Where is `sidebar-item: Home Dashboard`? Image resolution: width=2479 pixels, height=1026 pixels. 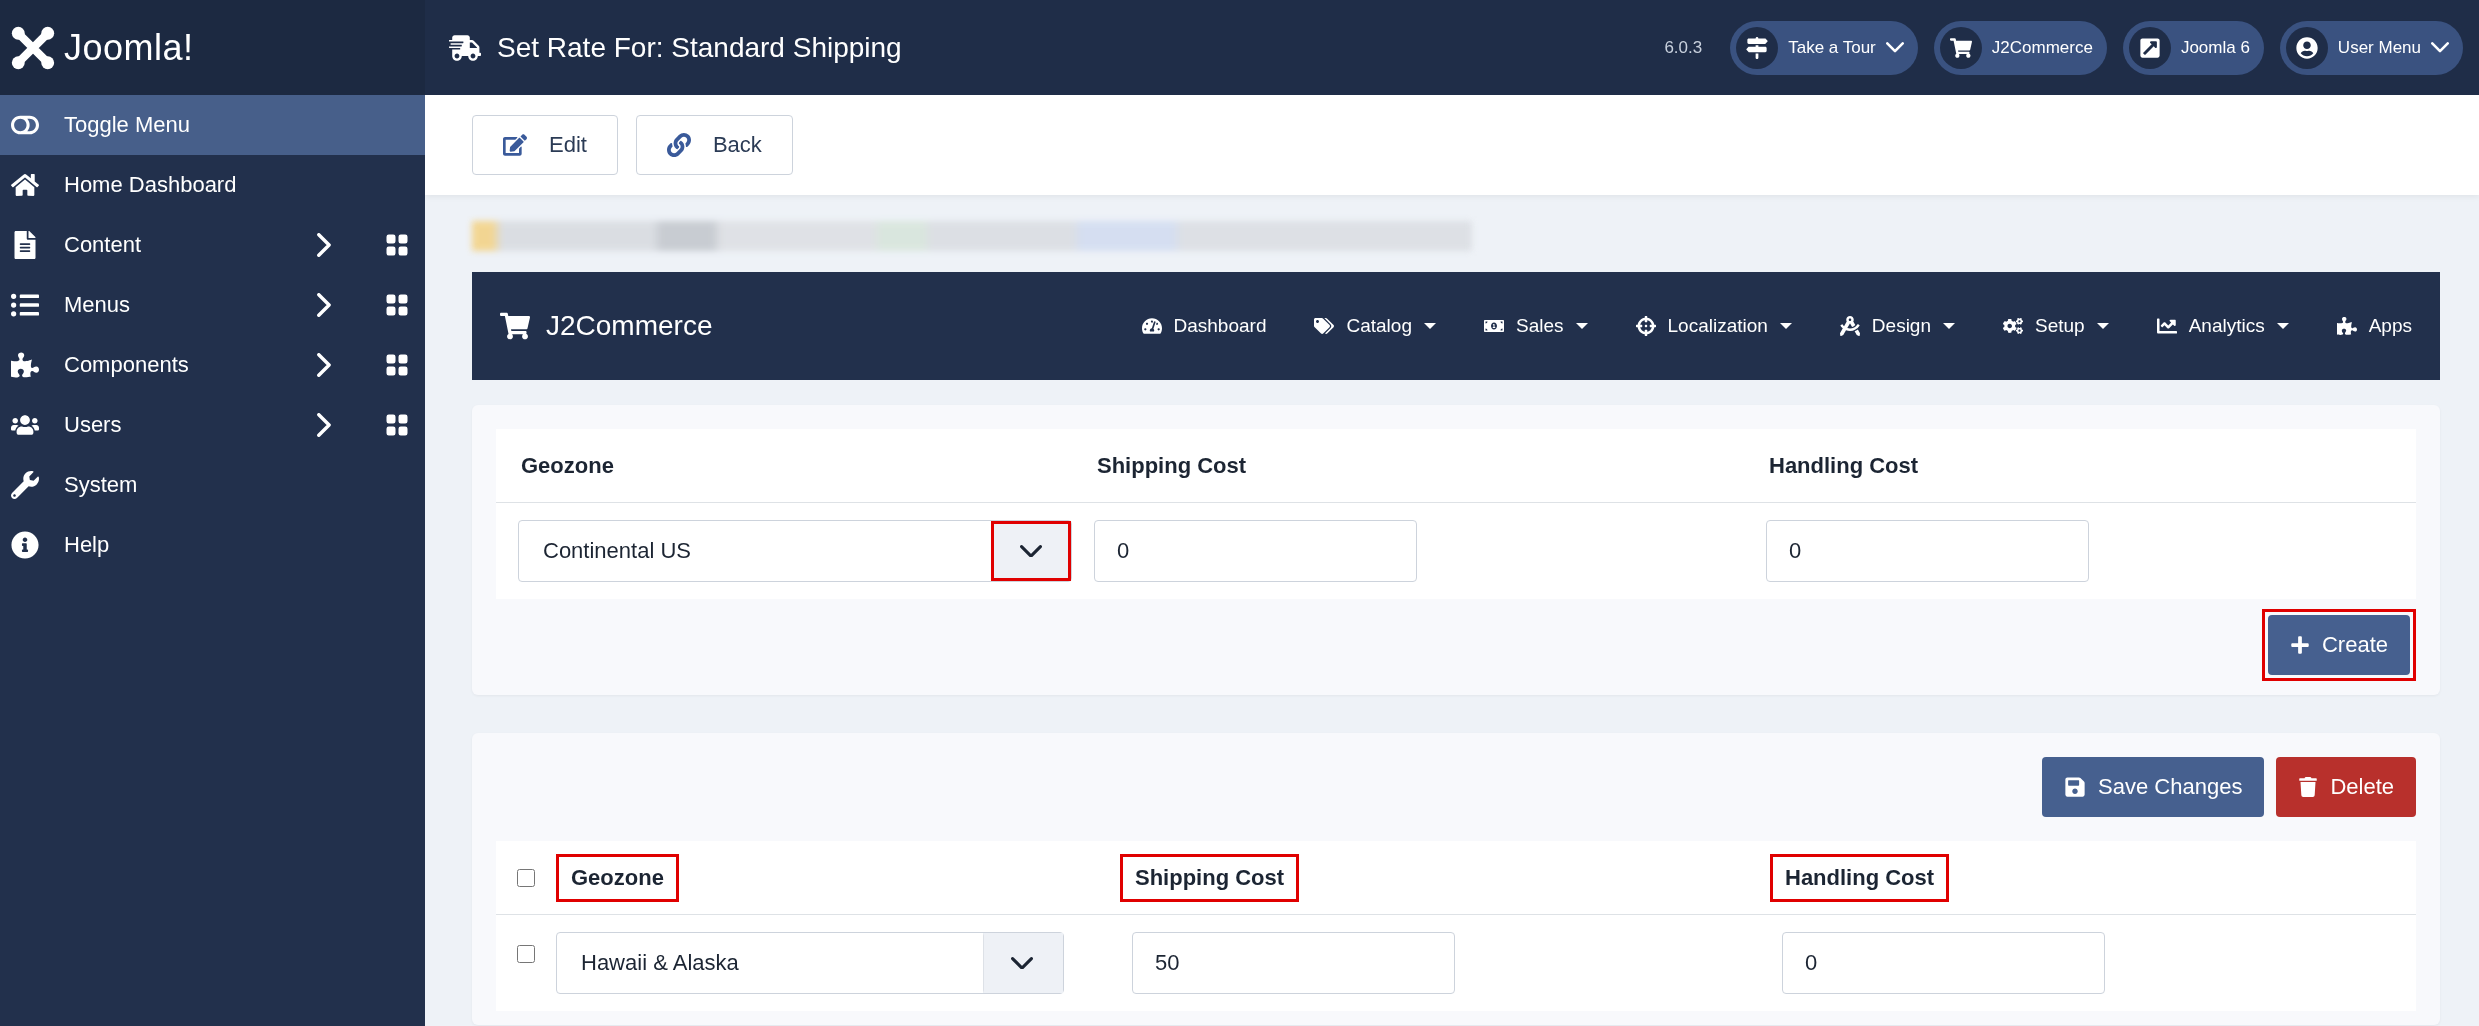 sidebar-item: Home Dashboard is located at coordinates (212, 185).